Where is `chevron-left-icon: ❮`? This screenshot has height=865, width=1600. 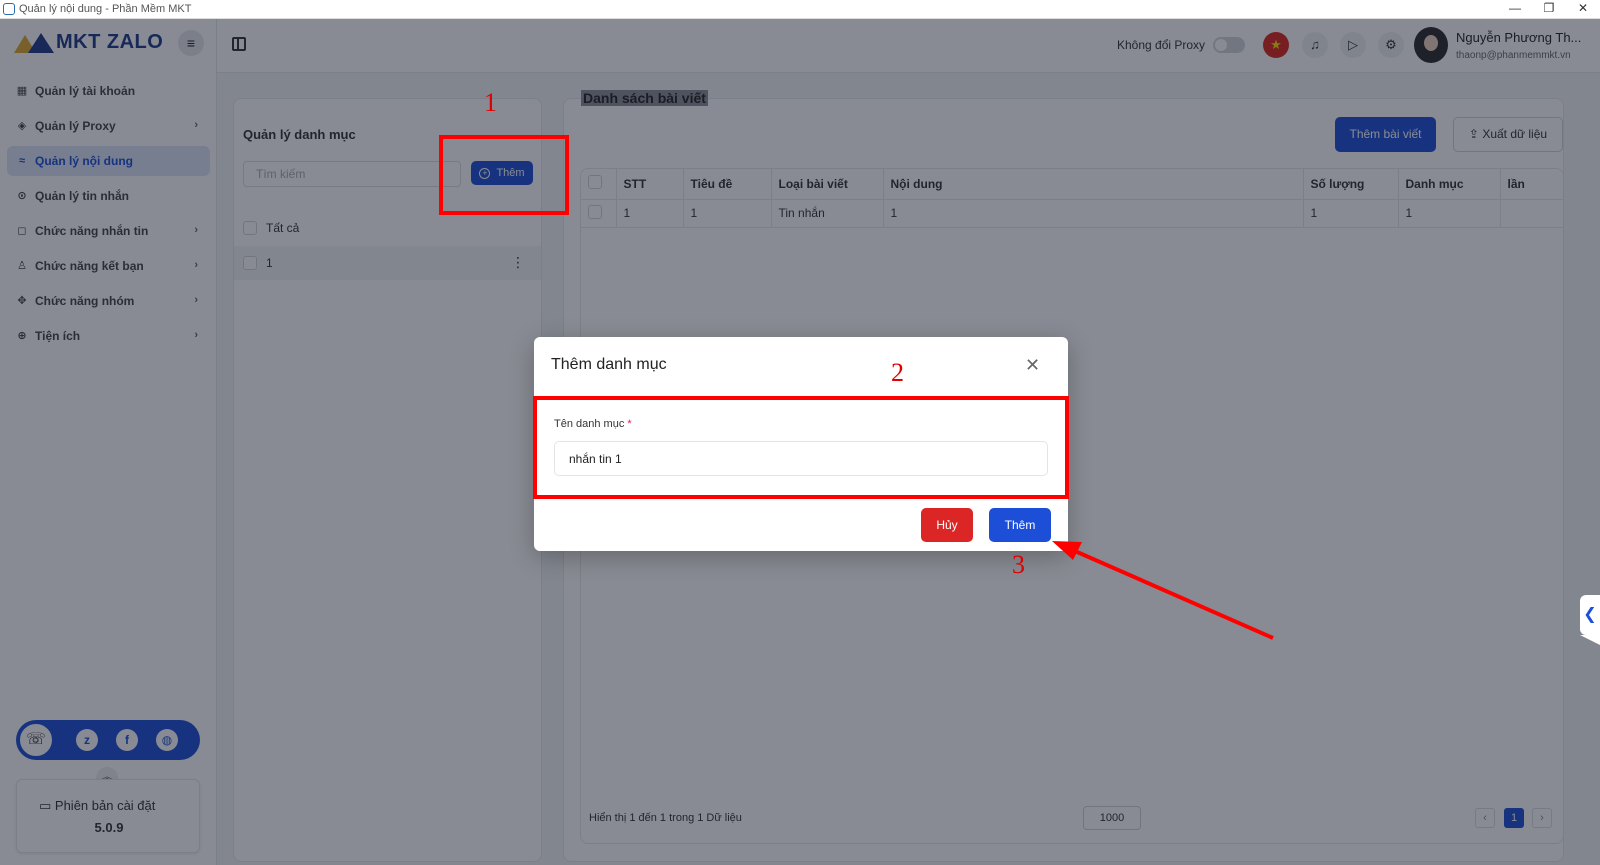
chevron-left-icon: ❮ is located at coordinates (1590, 614).